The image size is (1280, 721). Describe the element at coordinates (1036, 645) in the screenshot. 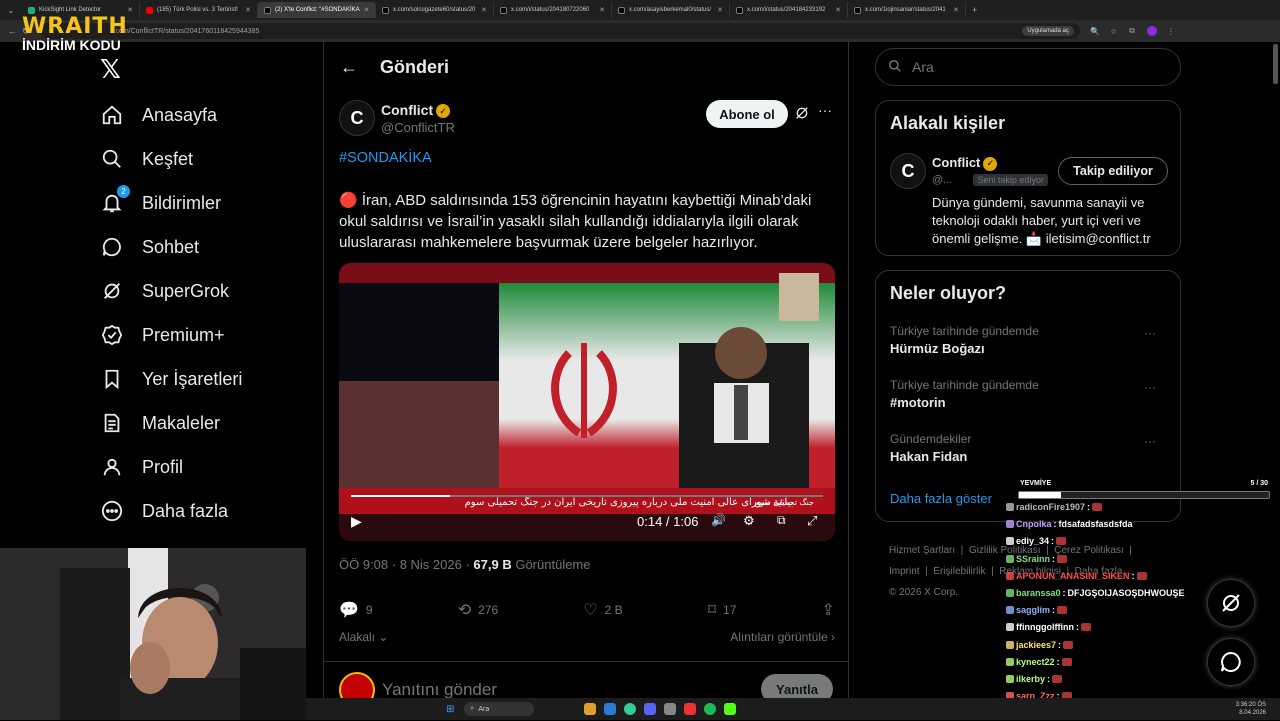

I see `chat-username: jackiees7` at that location.